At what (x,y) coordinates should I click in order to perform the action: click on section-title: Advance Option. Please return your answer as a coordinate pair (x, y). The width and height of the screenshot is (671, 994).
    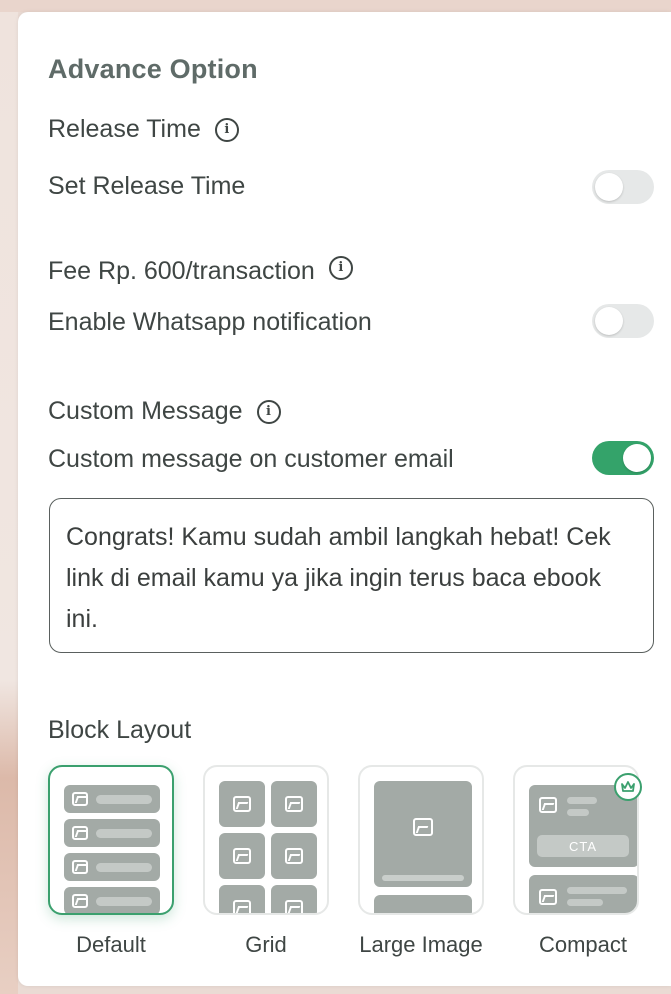
    Looking at the image, I should click on (153, 69).